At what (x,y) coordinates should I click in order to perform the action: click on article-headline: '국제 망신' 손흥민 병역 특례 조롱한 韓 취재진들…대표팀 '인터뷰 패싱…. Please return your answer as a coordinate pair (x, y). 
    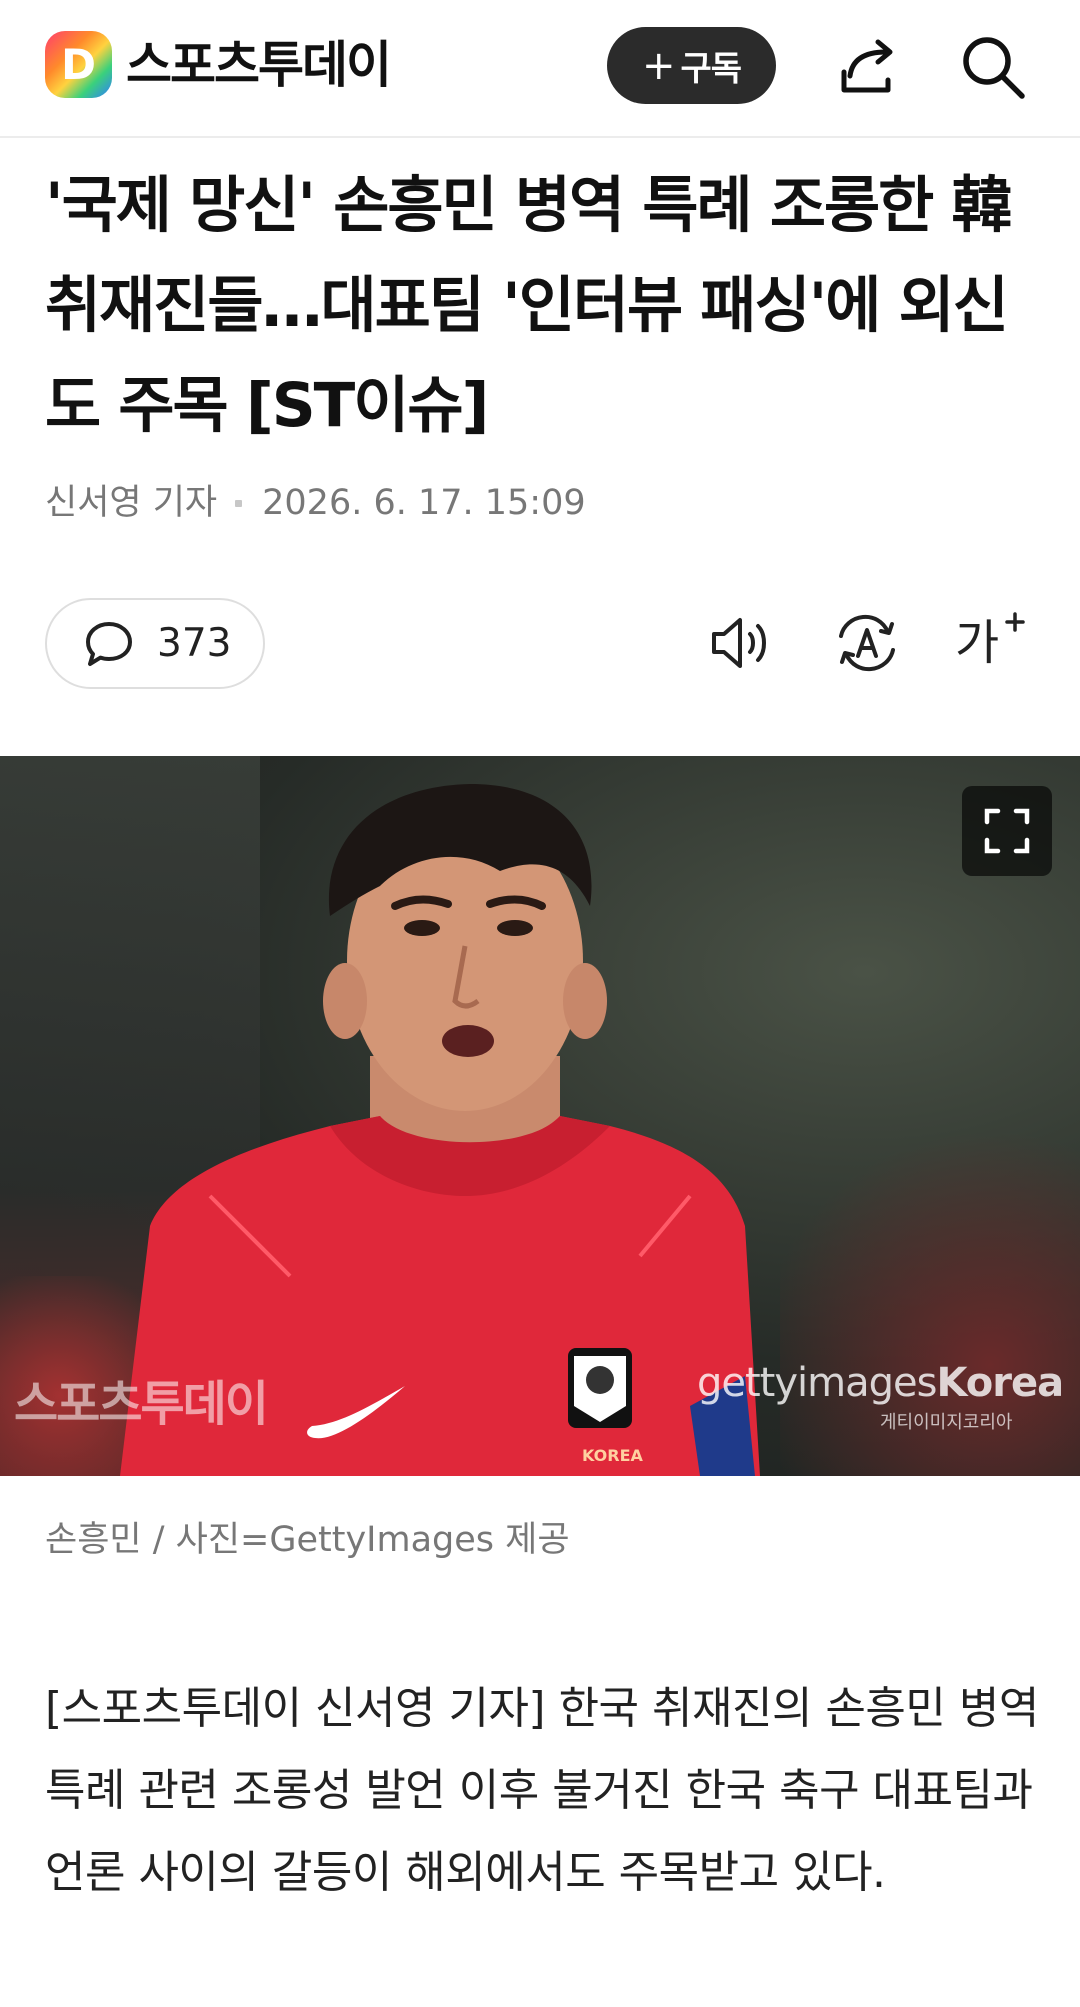
    Looking at the image, I should click on (528, 305).